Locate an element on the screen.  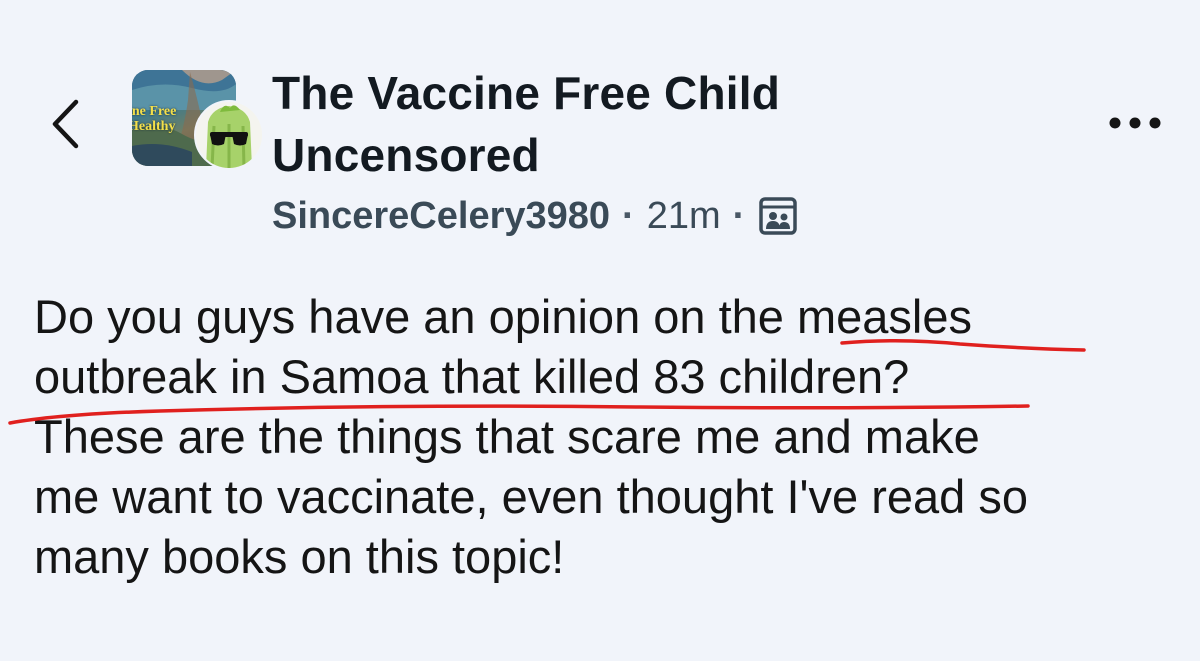
avatar-text-line1: ine Free is located at coordinates (154, 111).